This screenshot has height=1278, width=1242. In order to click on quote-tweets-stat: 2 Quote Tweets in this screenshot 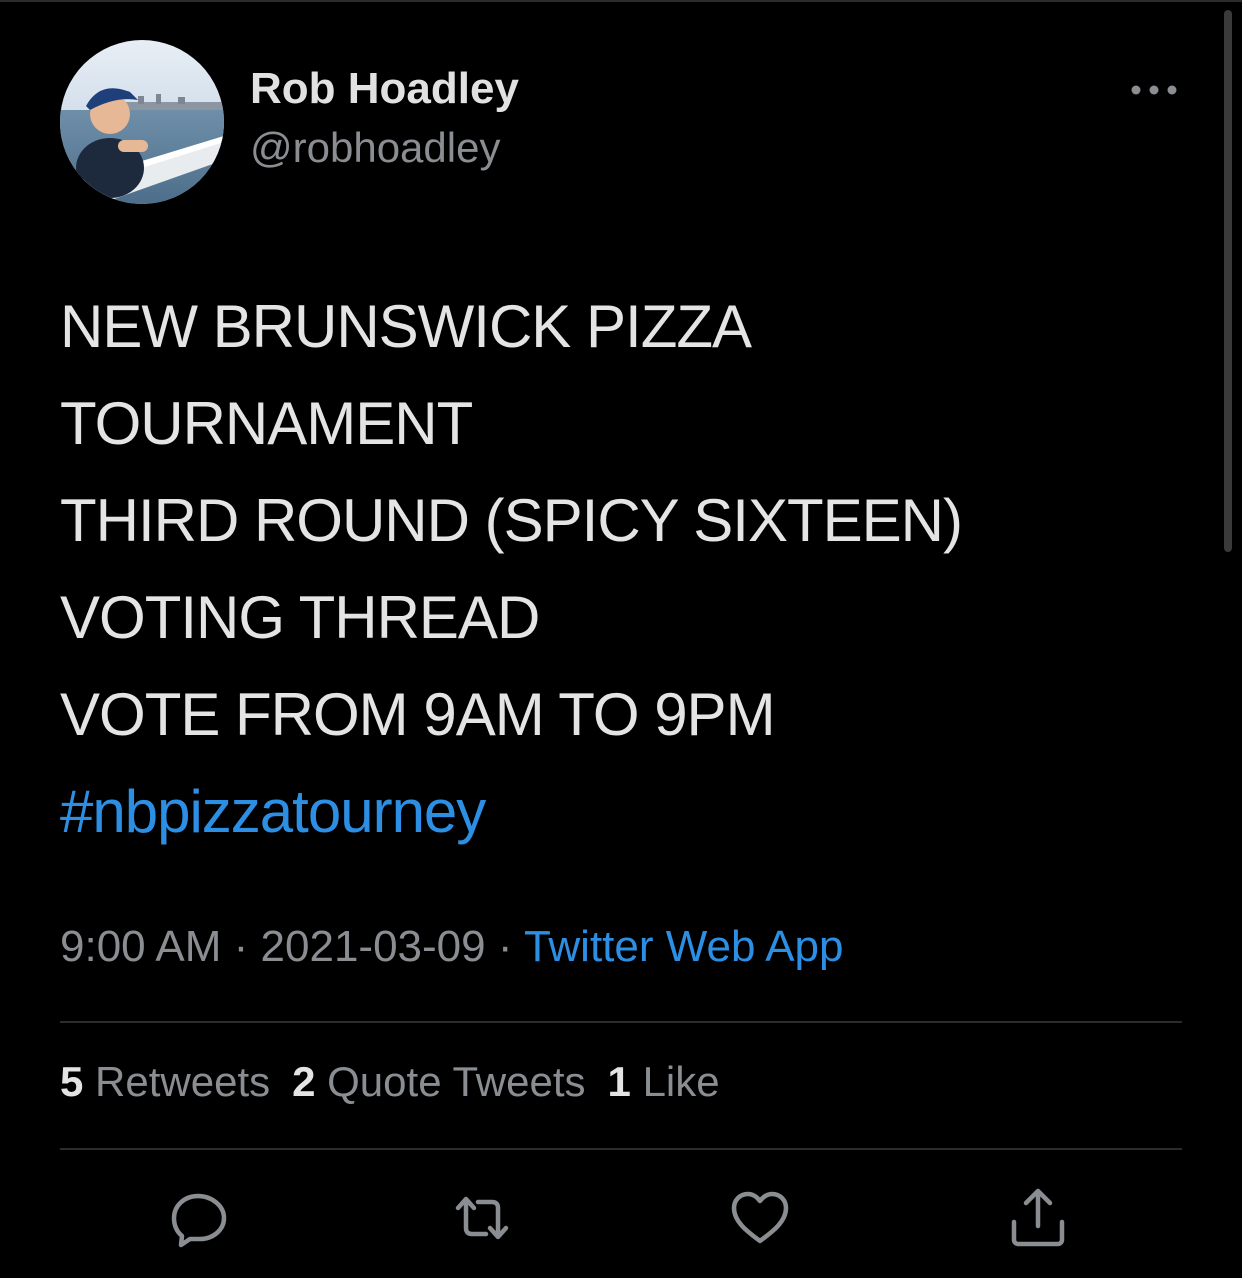, I will do `click(438, 1082)`.